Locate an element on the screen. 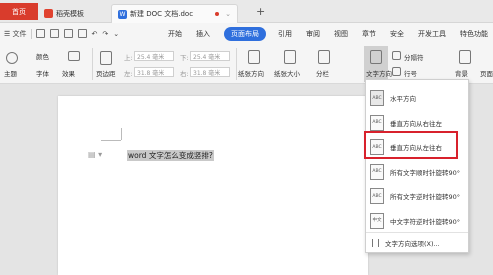  tab-docer: 稻壳模板 is located at coordinates (72, 13).